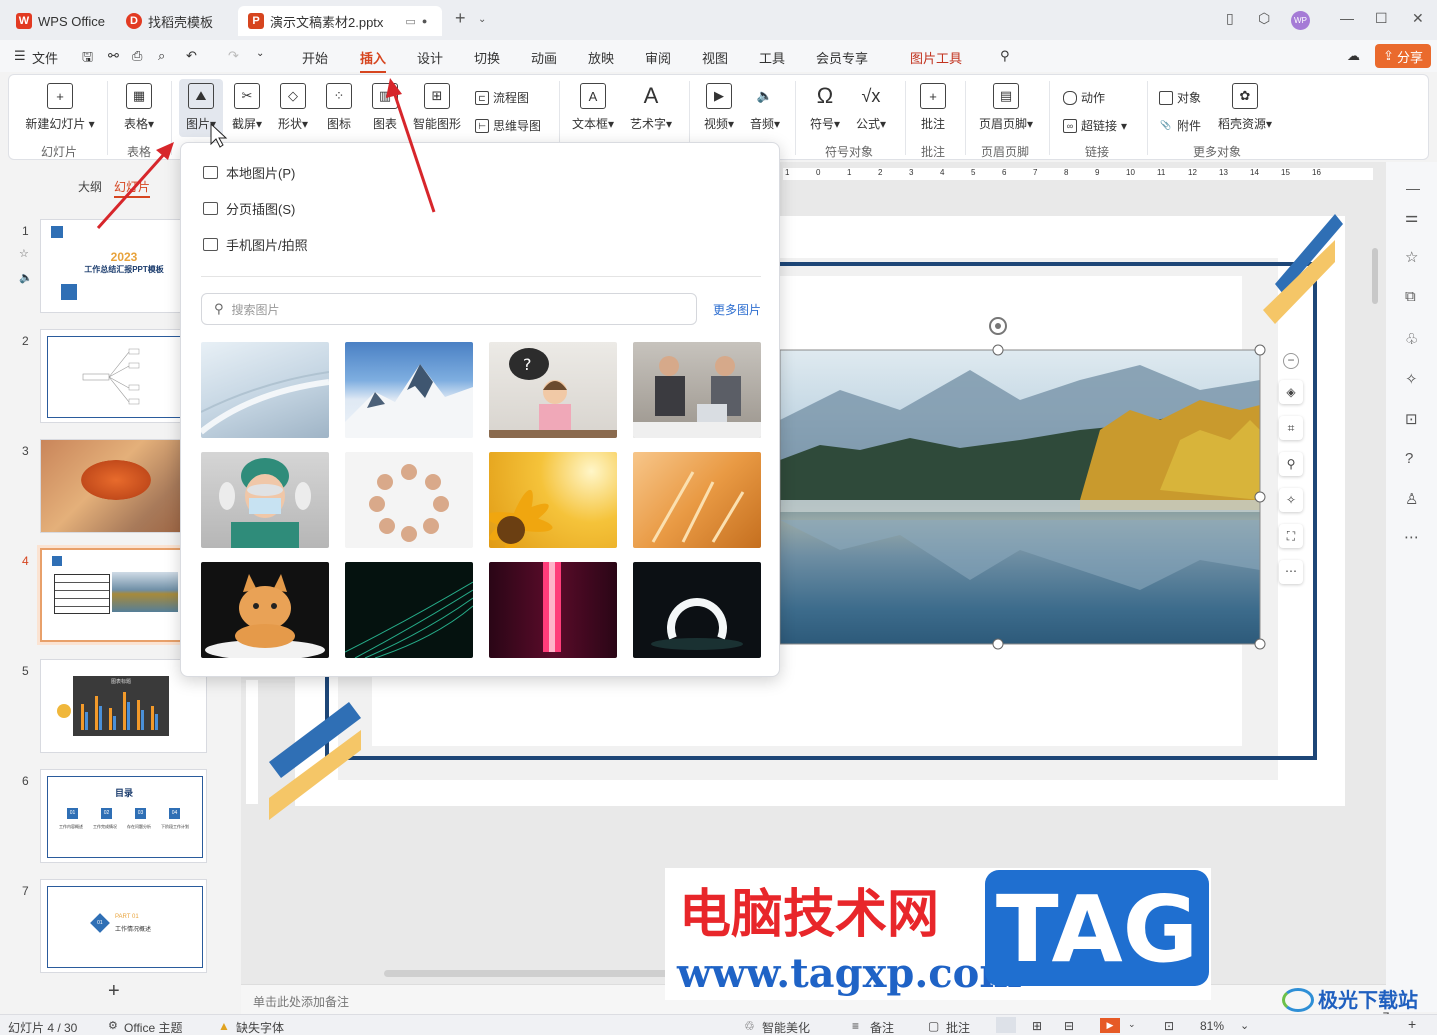  I want to click on tab-outline: 大纲, so click(90, 186).